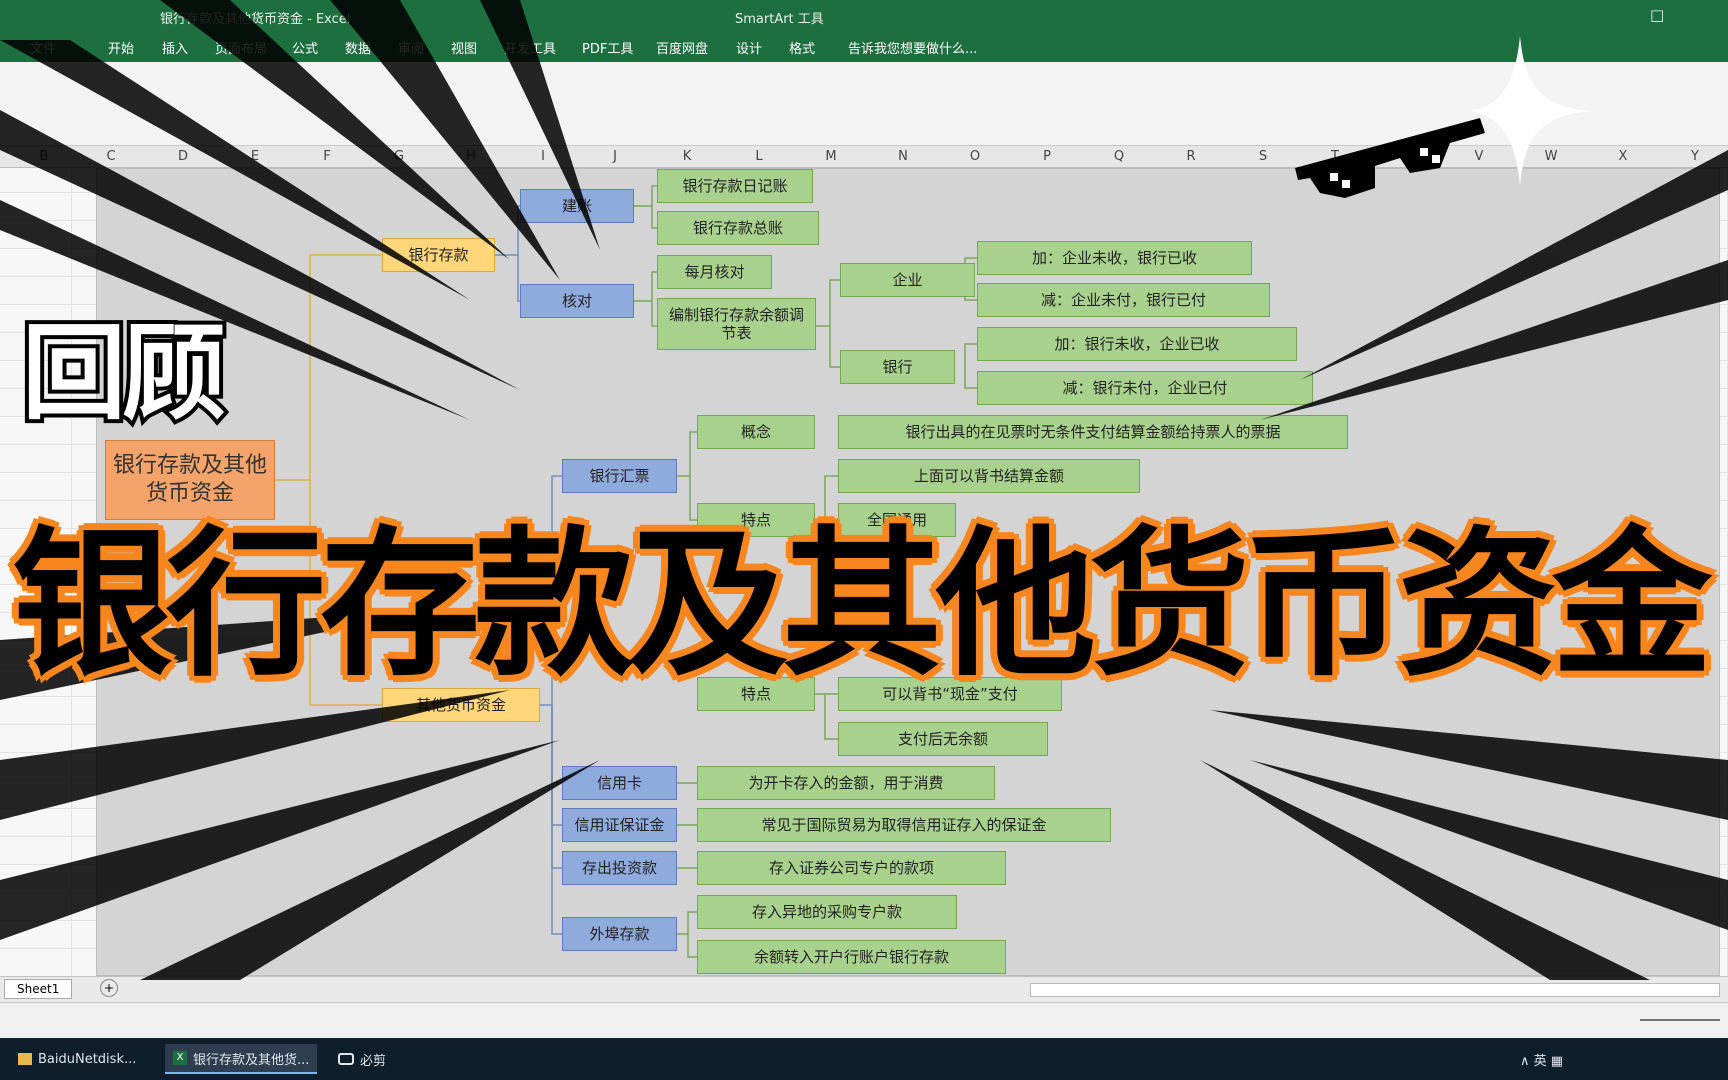  Describe the element at coordinates (124, 373) in the screenshot. I see `review-caption: 回顾` at that location.